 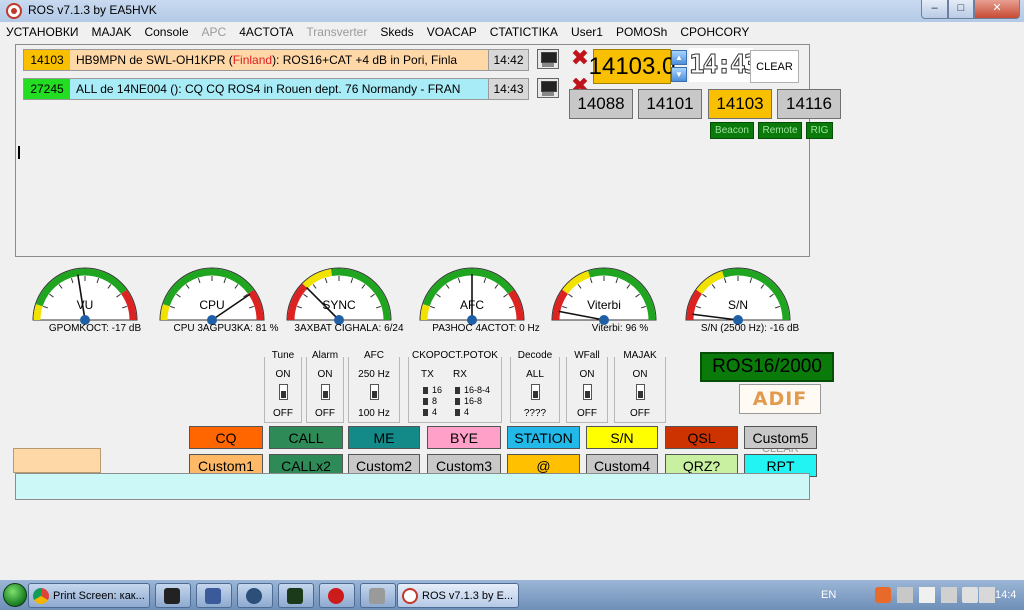 What do you see at coordinates (111, 32) in the screenshot?
I see `menu-majak: MAJAK` at bounding box center [111, 32].